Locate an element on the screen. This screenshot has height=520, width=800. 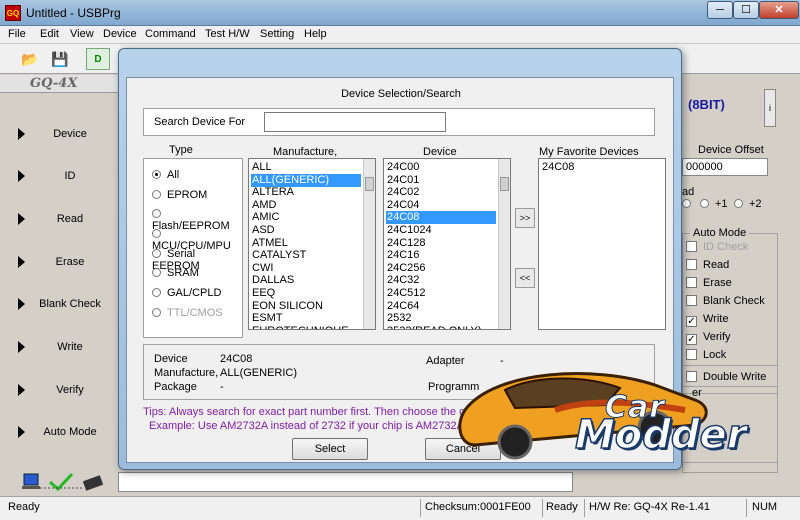
manufacturer-list-item: ATMEL is located at coordinates (306, 243).